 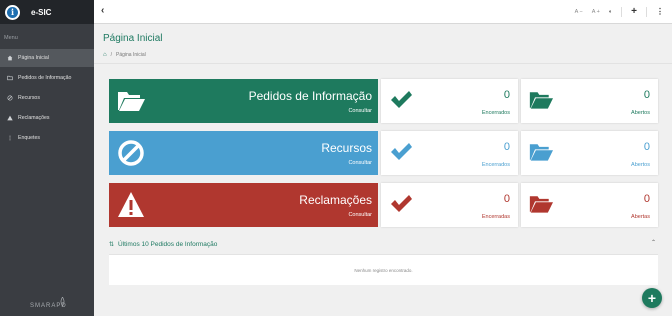 What do you see at coordinates (449, 205) in the screenshot?
I see `reclamacoes-closed-card: 0 Encerradas` at bounding box center [449, 205].